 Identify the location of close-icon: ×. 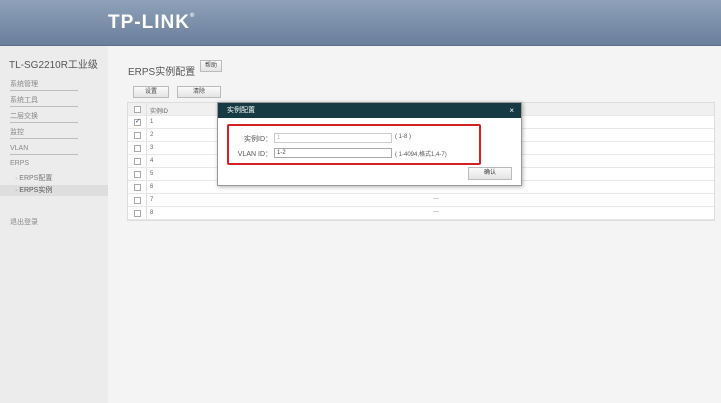
(511, 110).